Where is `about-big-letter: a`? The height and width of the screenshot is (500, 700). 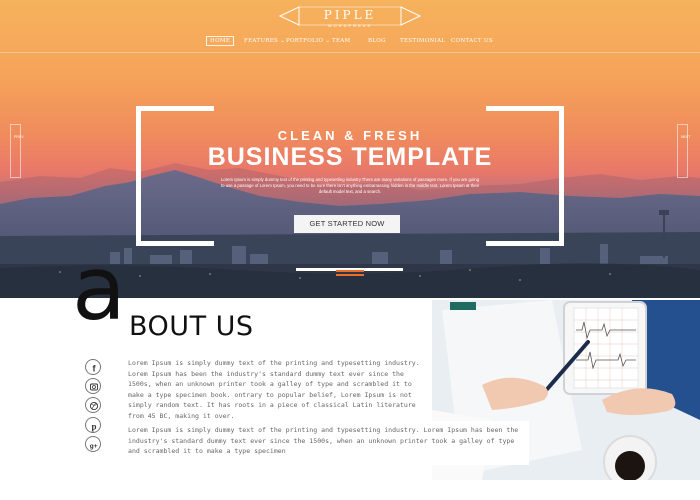 about-big-letter: a is located at coordinates (99, 288).